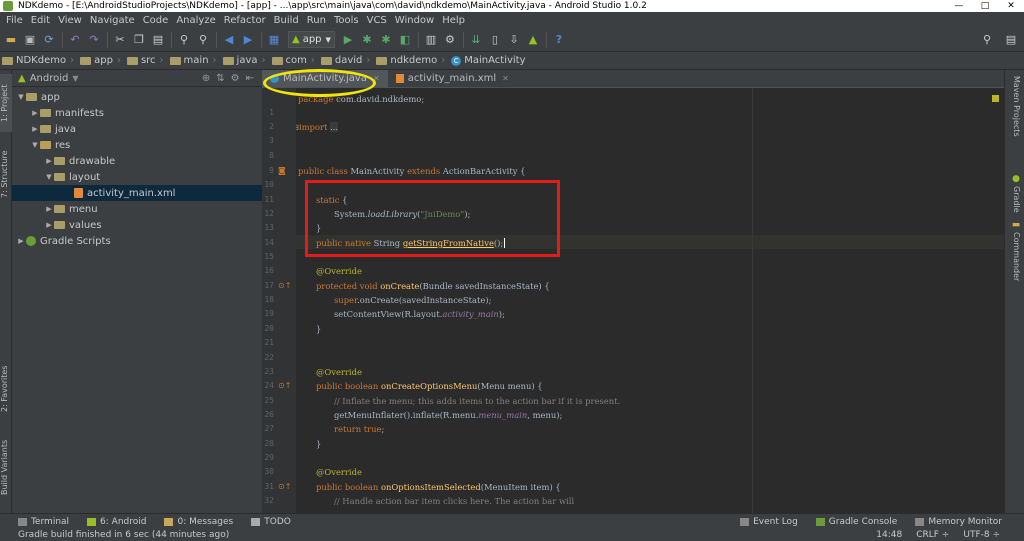 This screenshot has height=541, width=1024. What do you see at coordinates (75, 40) in the screenshot?
I see `undo-icon: ↶` at bounding box center [75, 40].